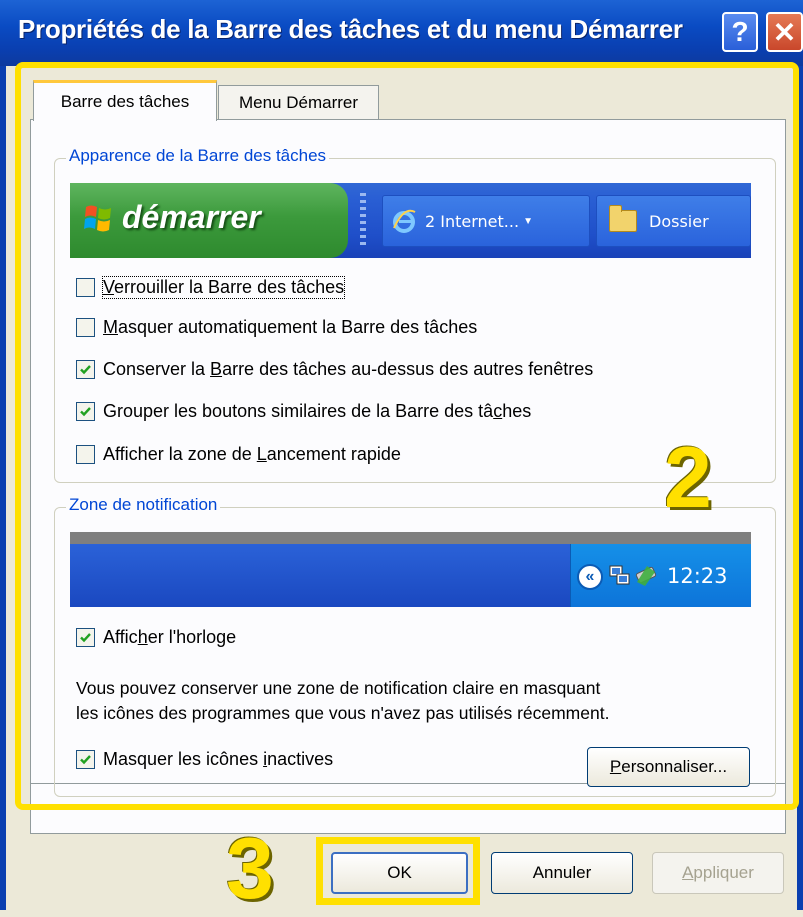 The height and width of the screenshot is (917, 803). I want to click on cancel-button: Annuler, so click(562, 873).